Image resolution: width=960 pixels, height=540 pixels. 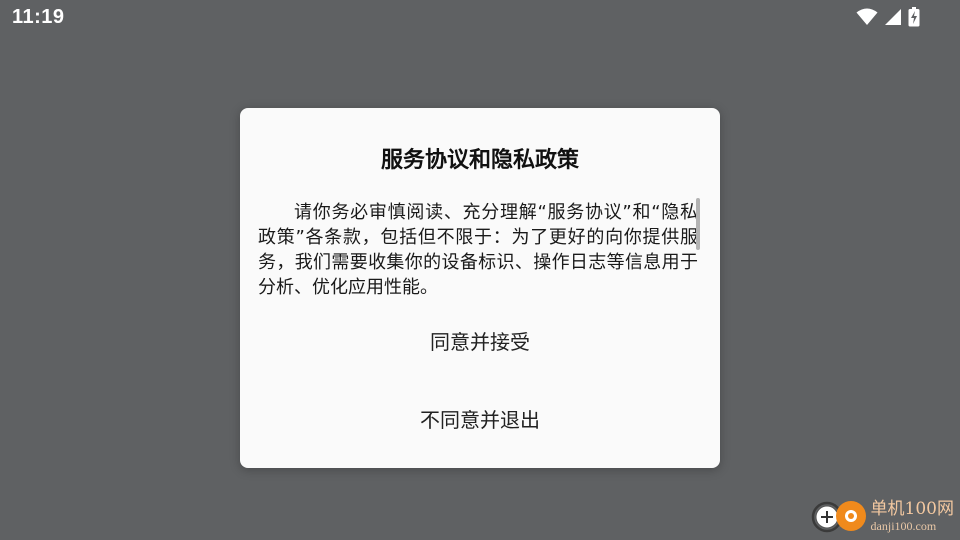 I want to click on status-icons, so click(x=888, y=17).